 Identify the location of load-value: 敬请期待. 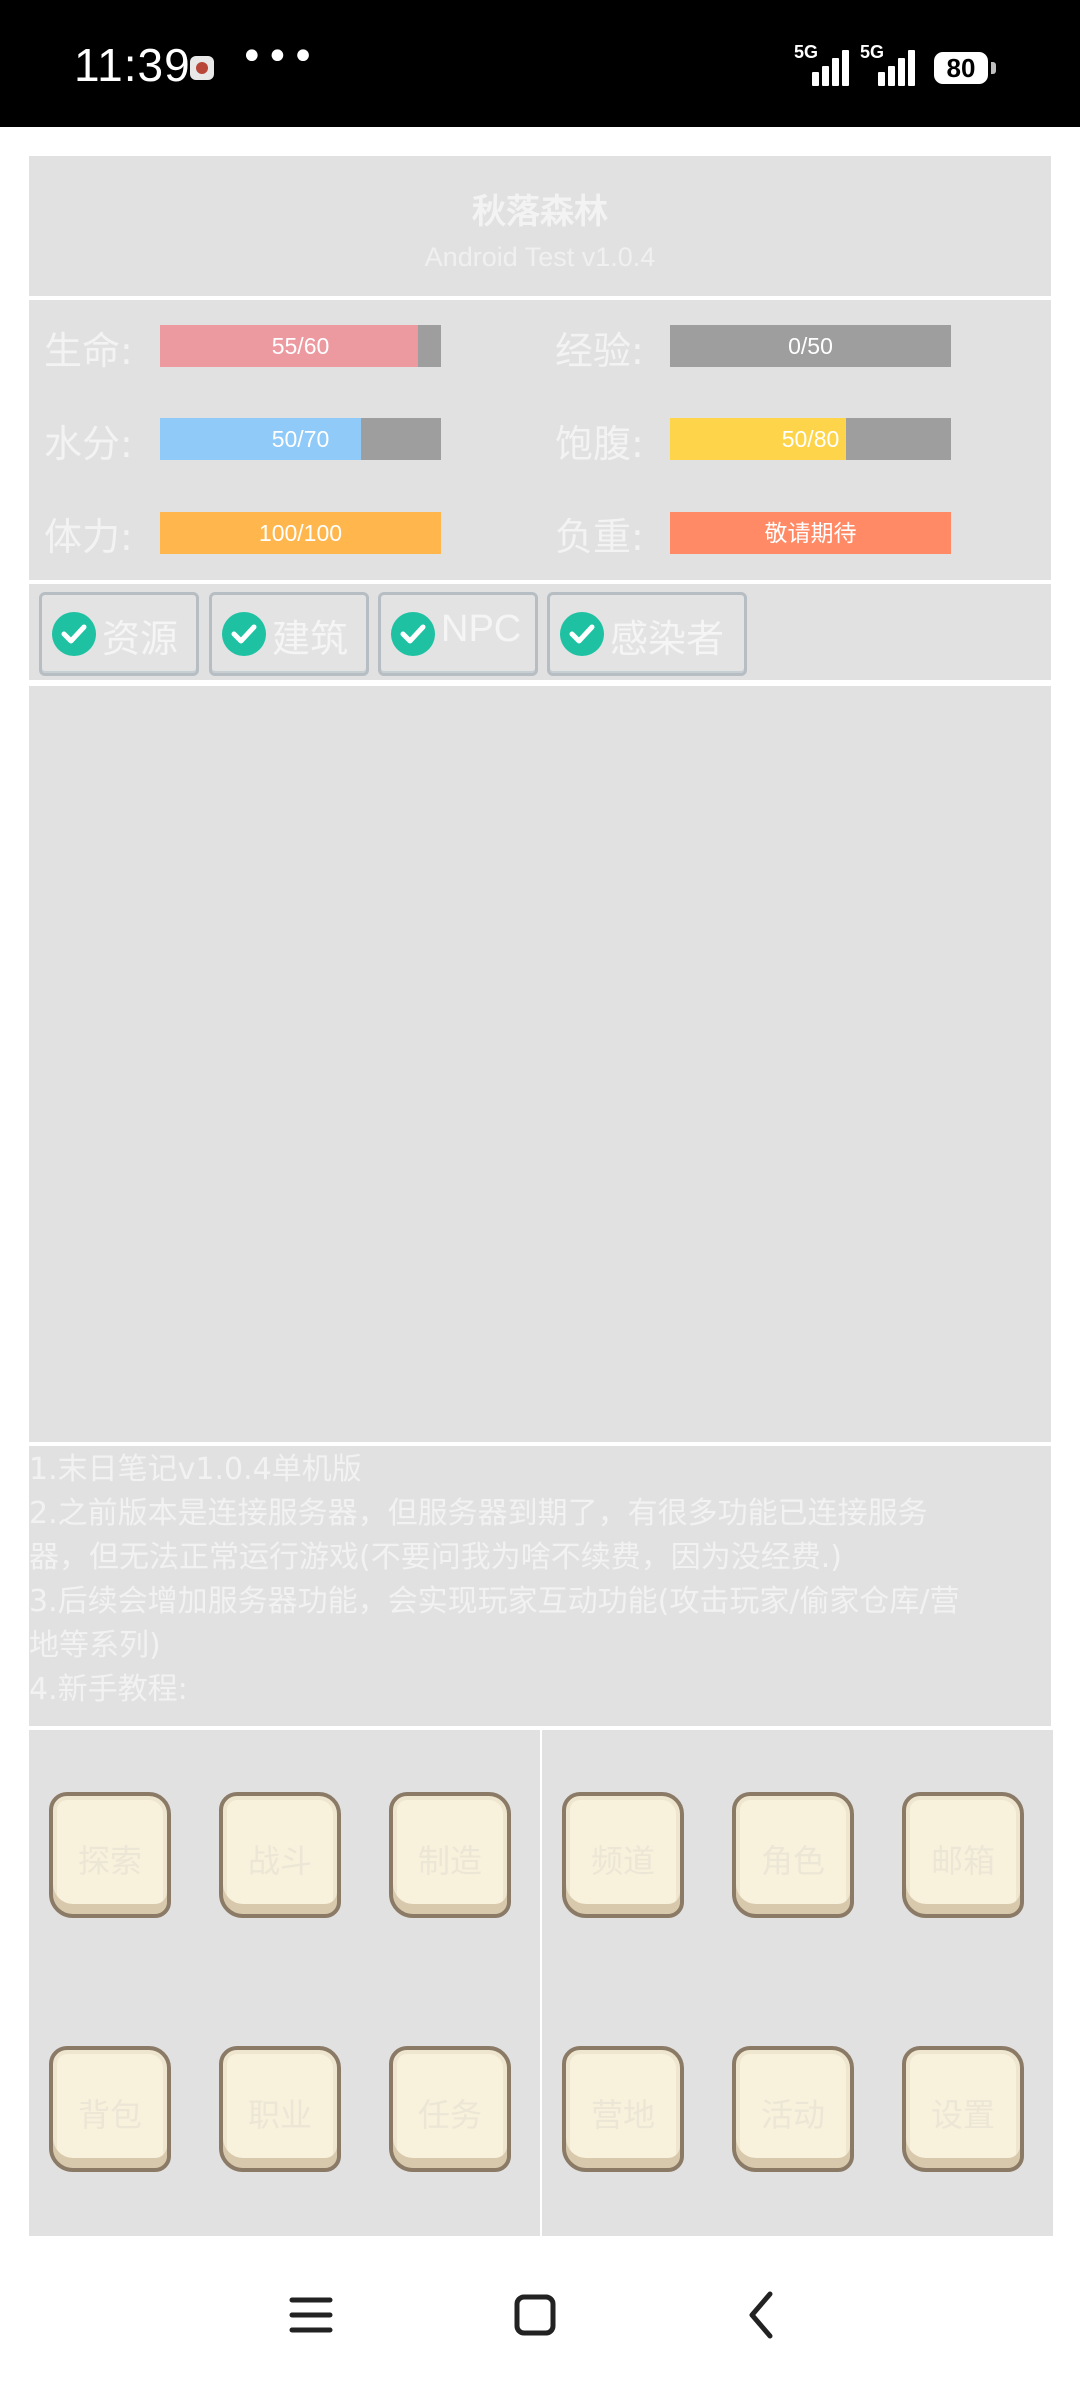
(810, 533).